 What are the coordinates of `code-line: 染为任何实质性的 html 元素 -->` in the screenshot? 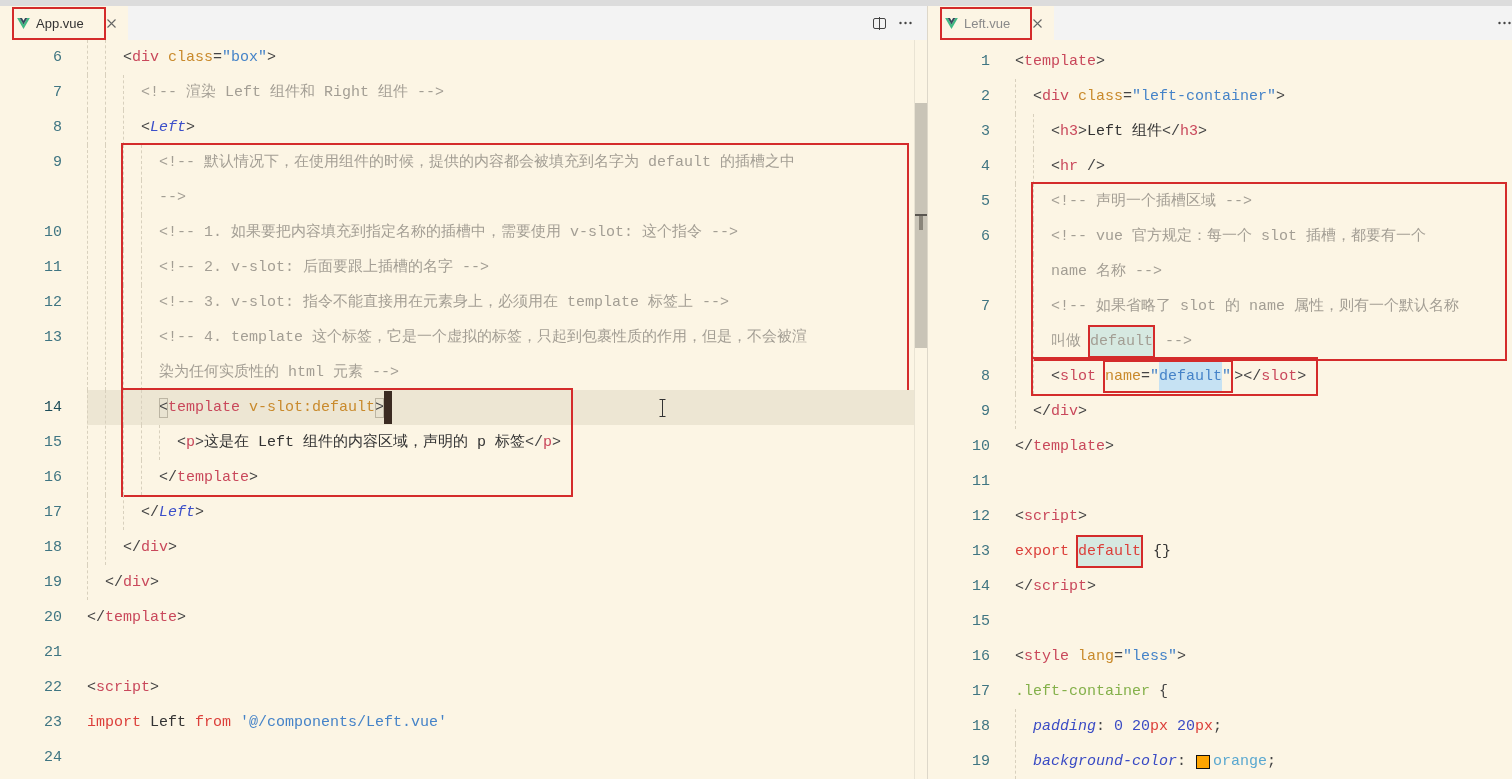 It's located at (279, 372).